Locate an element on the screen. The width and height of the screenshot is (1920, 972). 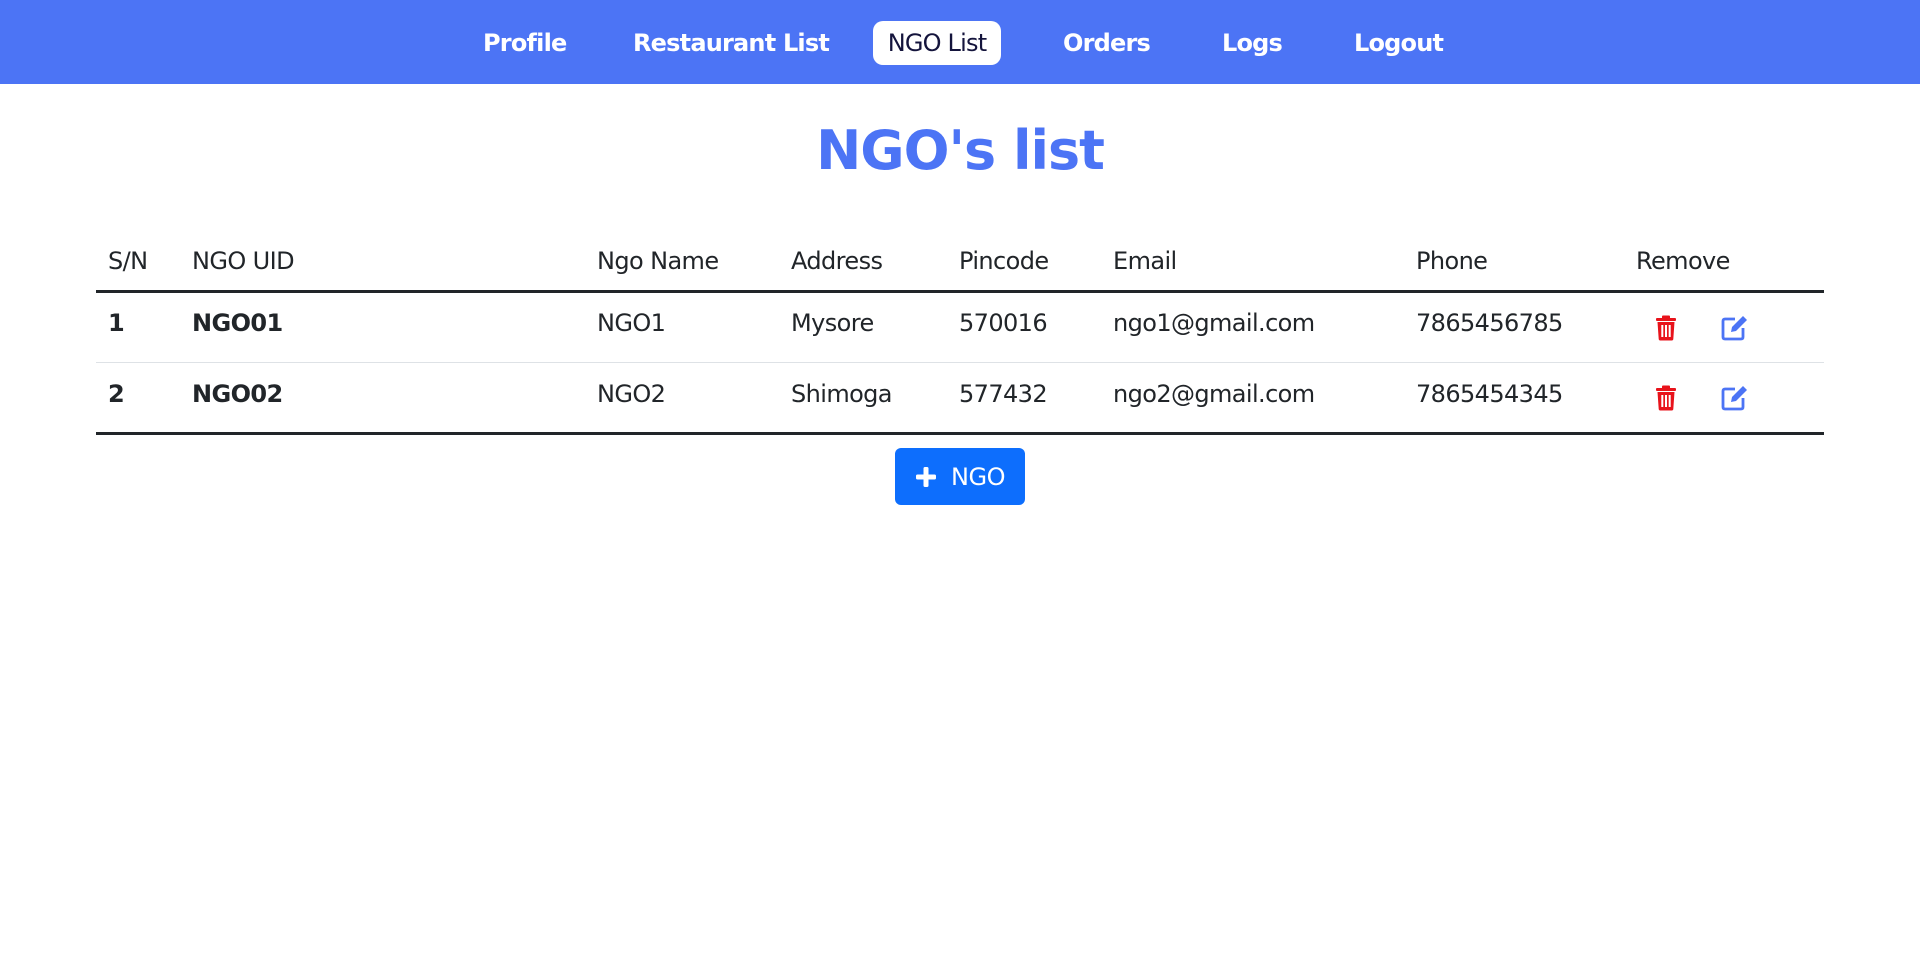
nav-item-logout: Logout is located at coordinates (1399, 43).